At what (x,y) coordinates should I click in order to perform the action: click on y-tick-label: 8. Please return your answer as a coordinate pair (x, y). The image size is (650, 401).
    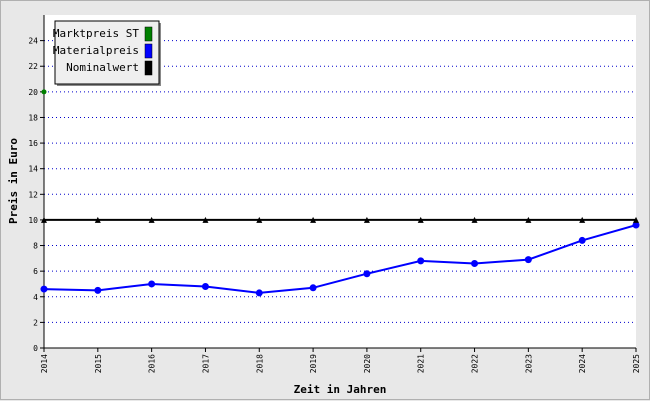
    Looking at the image, I should click on (35, 246).